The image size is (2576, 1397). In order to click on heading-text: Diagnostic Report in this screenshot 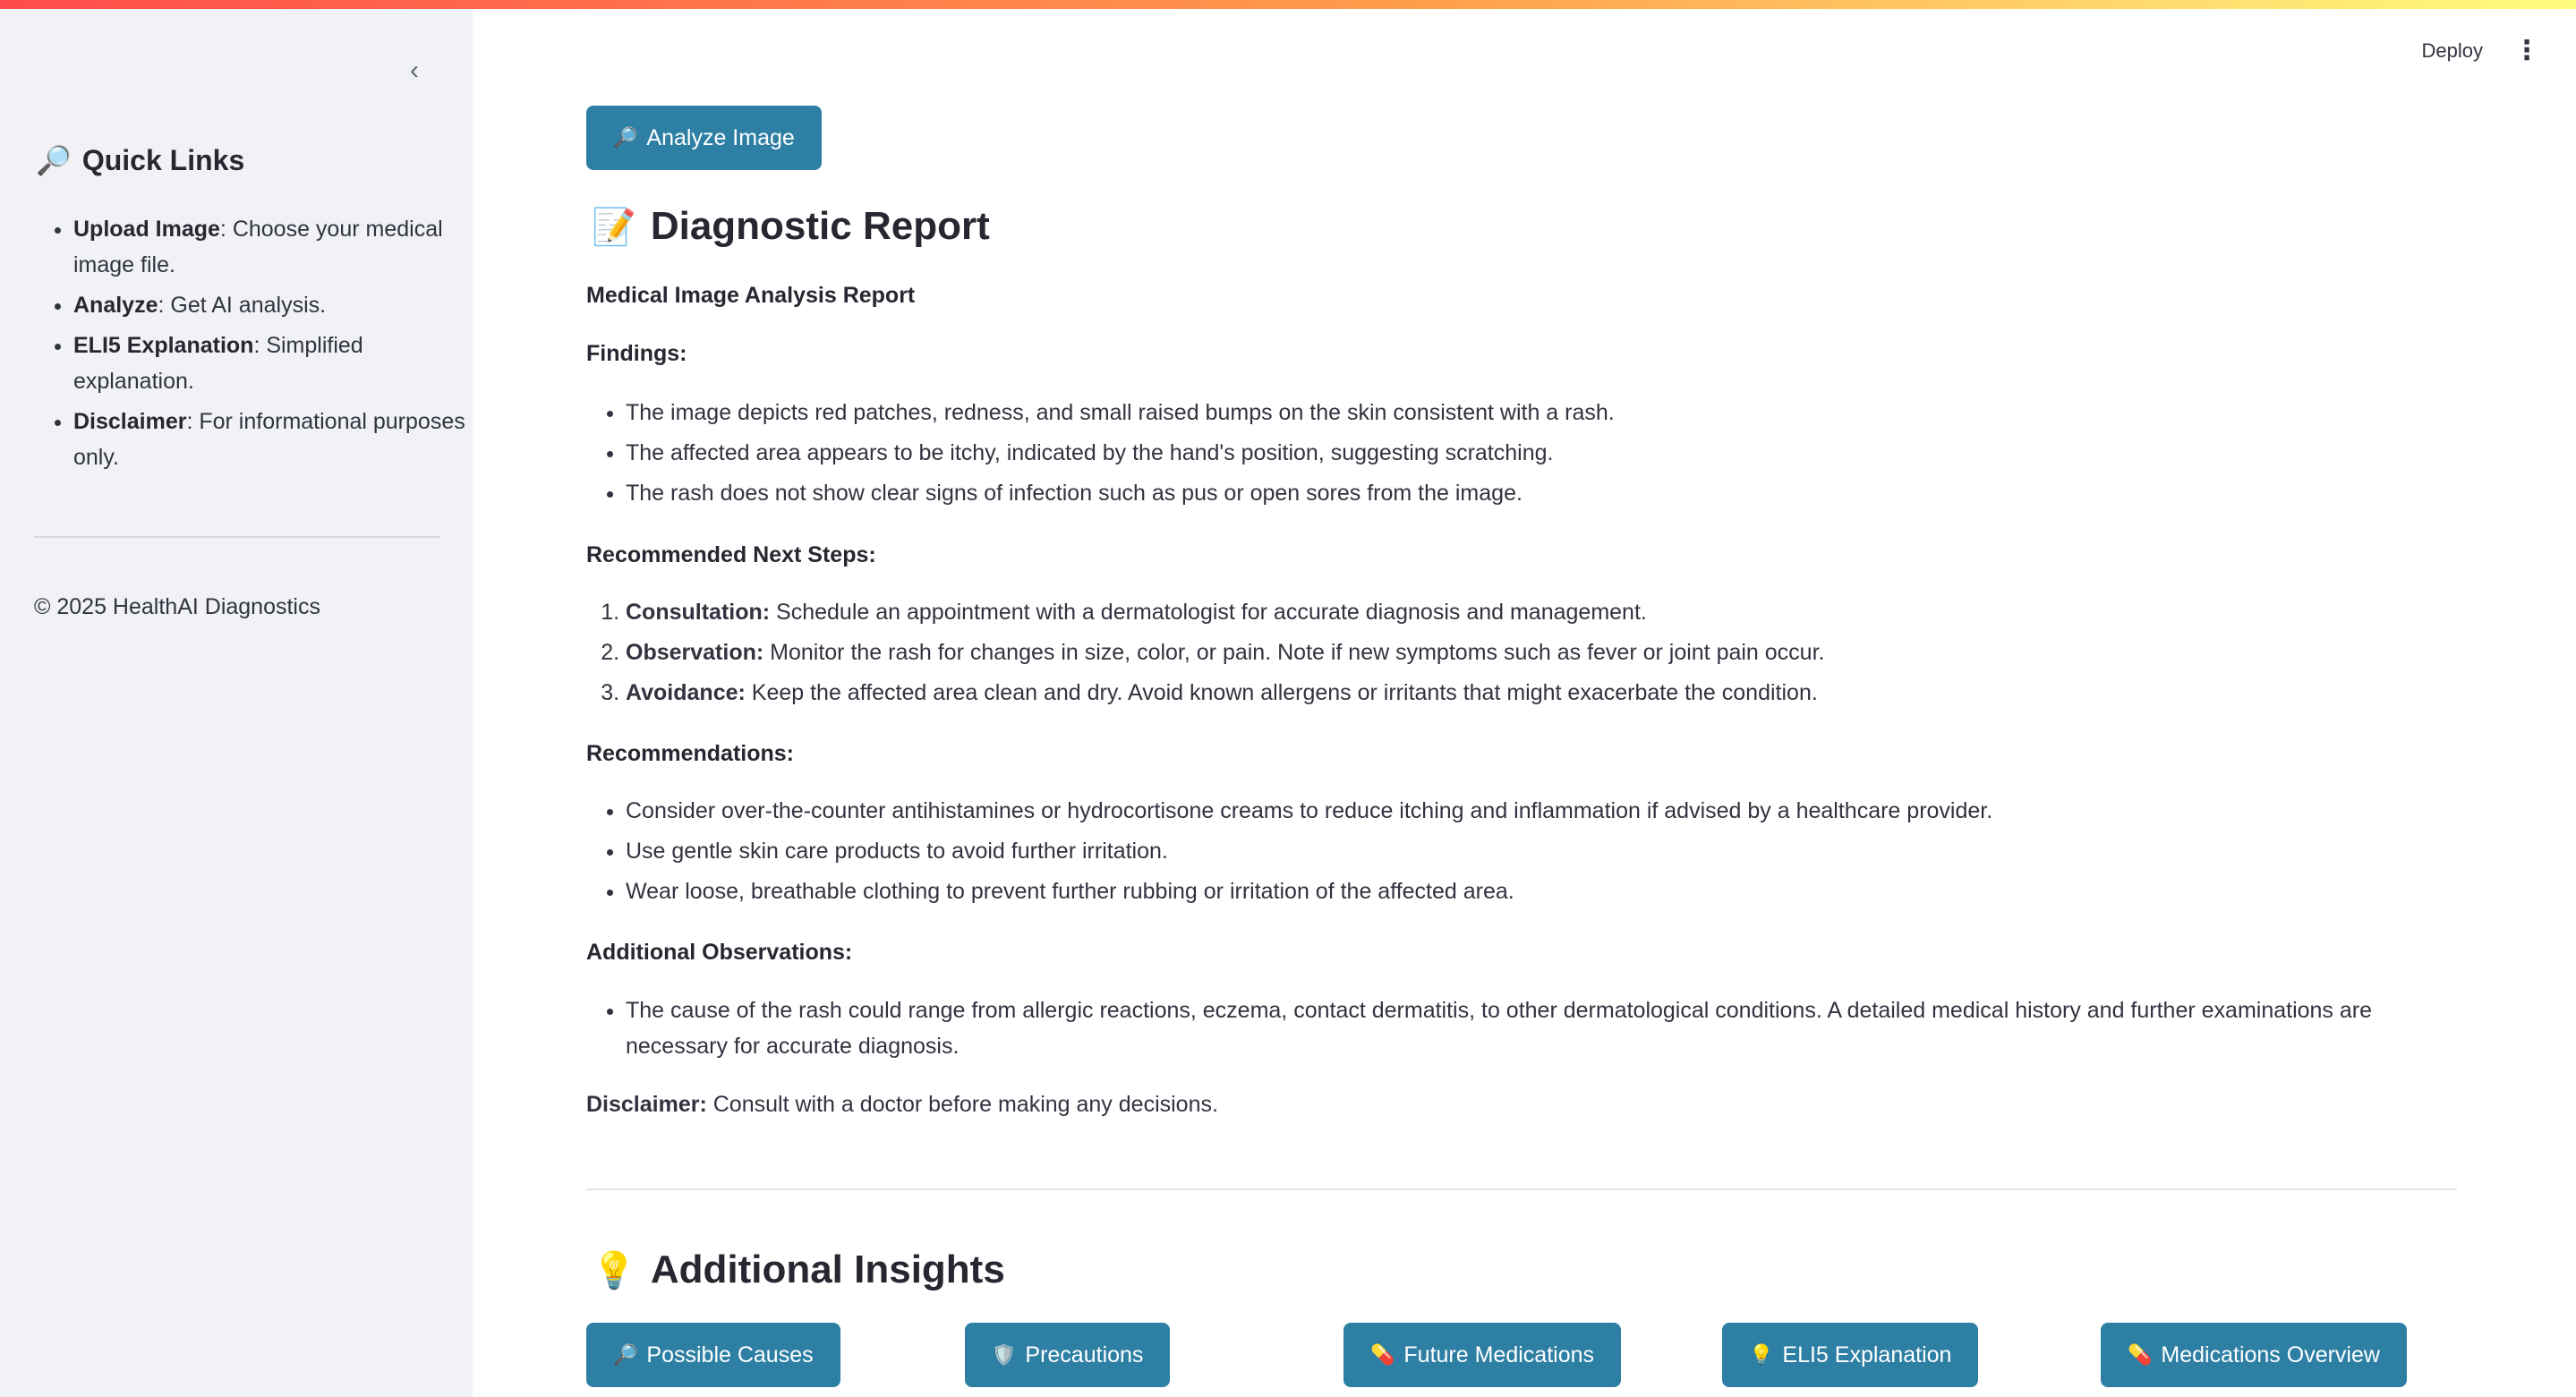, I will do `click(820, 226)`.